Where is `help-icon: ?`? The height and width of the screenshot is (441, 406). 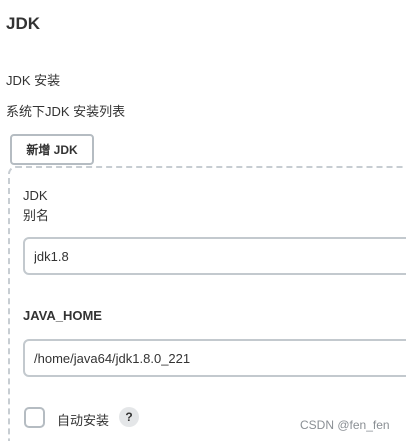 help-icon: ? is located at coordinates (129, 417).